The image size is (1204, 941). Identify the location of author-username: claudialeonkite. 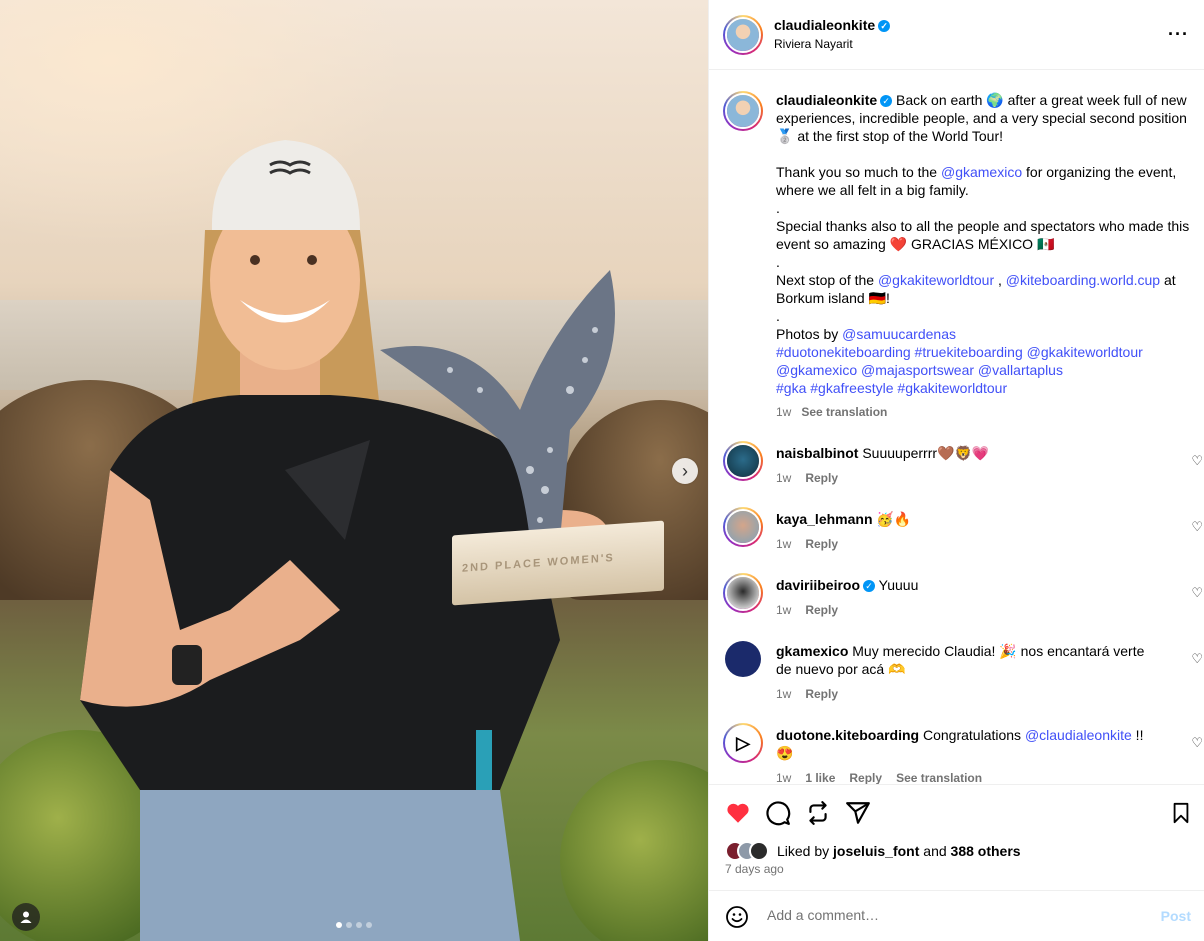
(824, 25).